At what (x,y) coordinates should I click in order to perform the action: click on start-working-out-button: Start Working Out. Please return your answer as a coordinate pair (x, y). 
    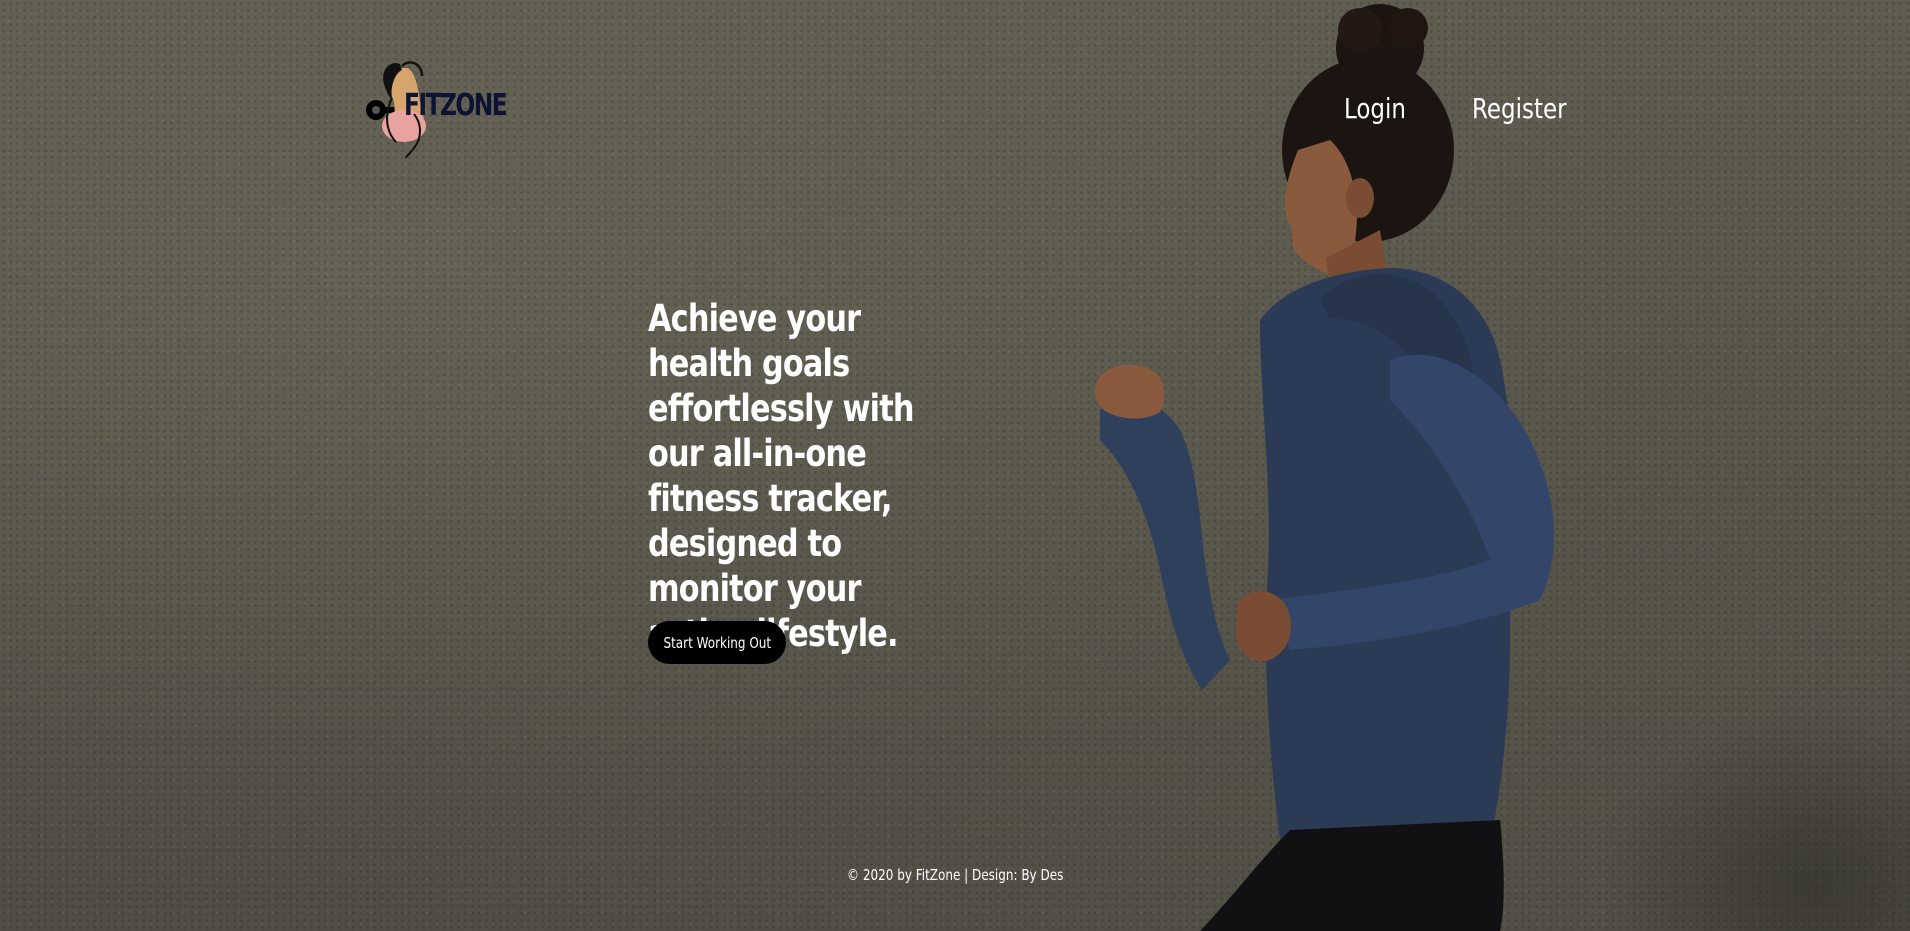
    Looking at the image, I should click on (717, 642).